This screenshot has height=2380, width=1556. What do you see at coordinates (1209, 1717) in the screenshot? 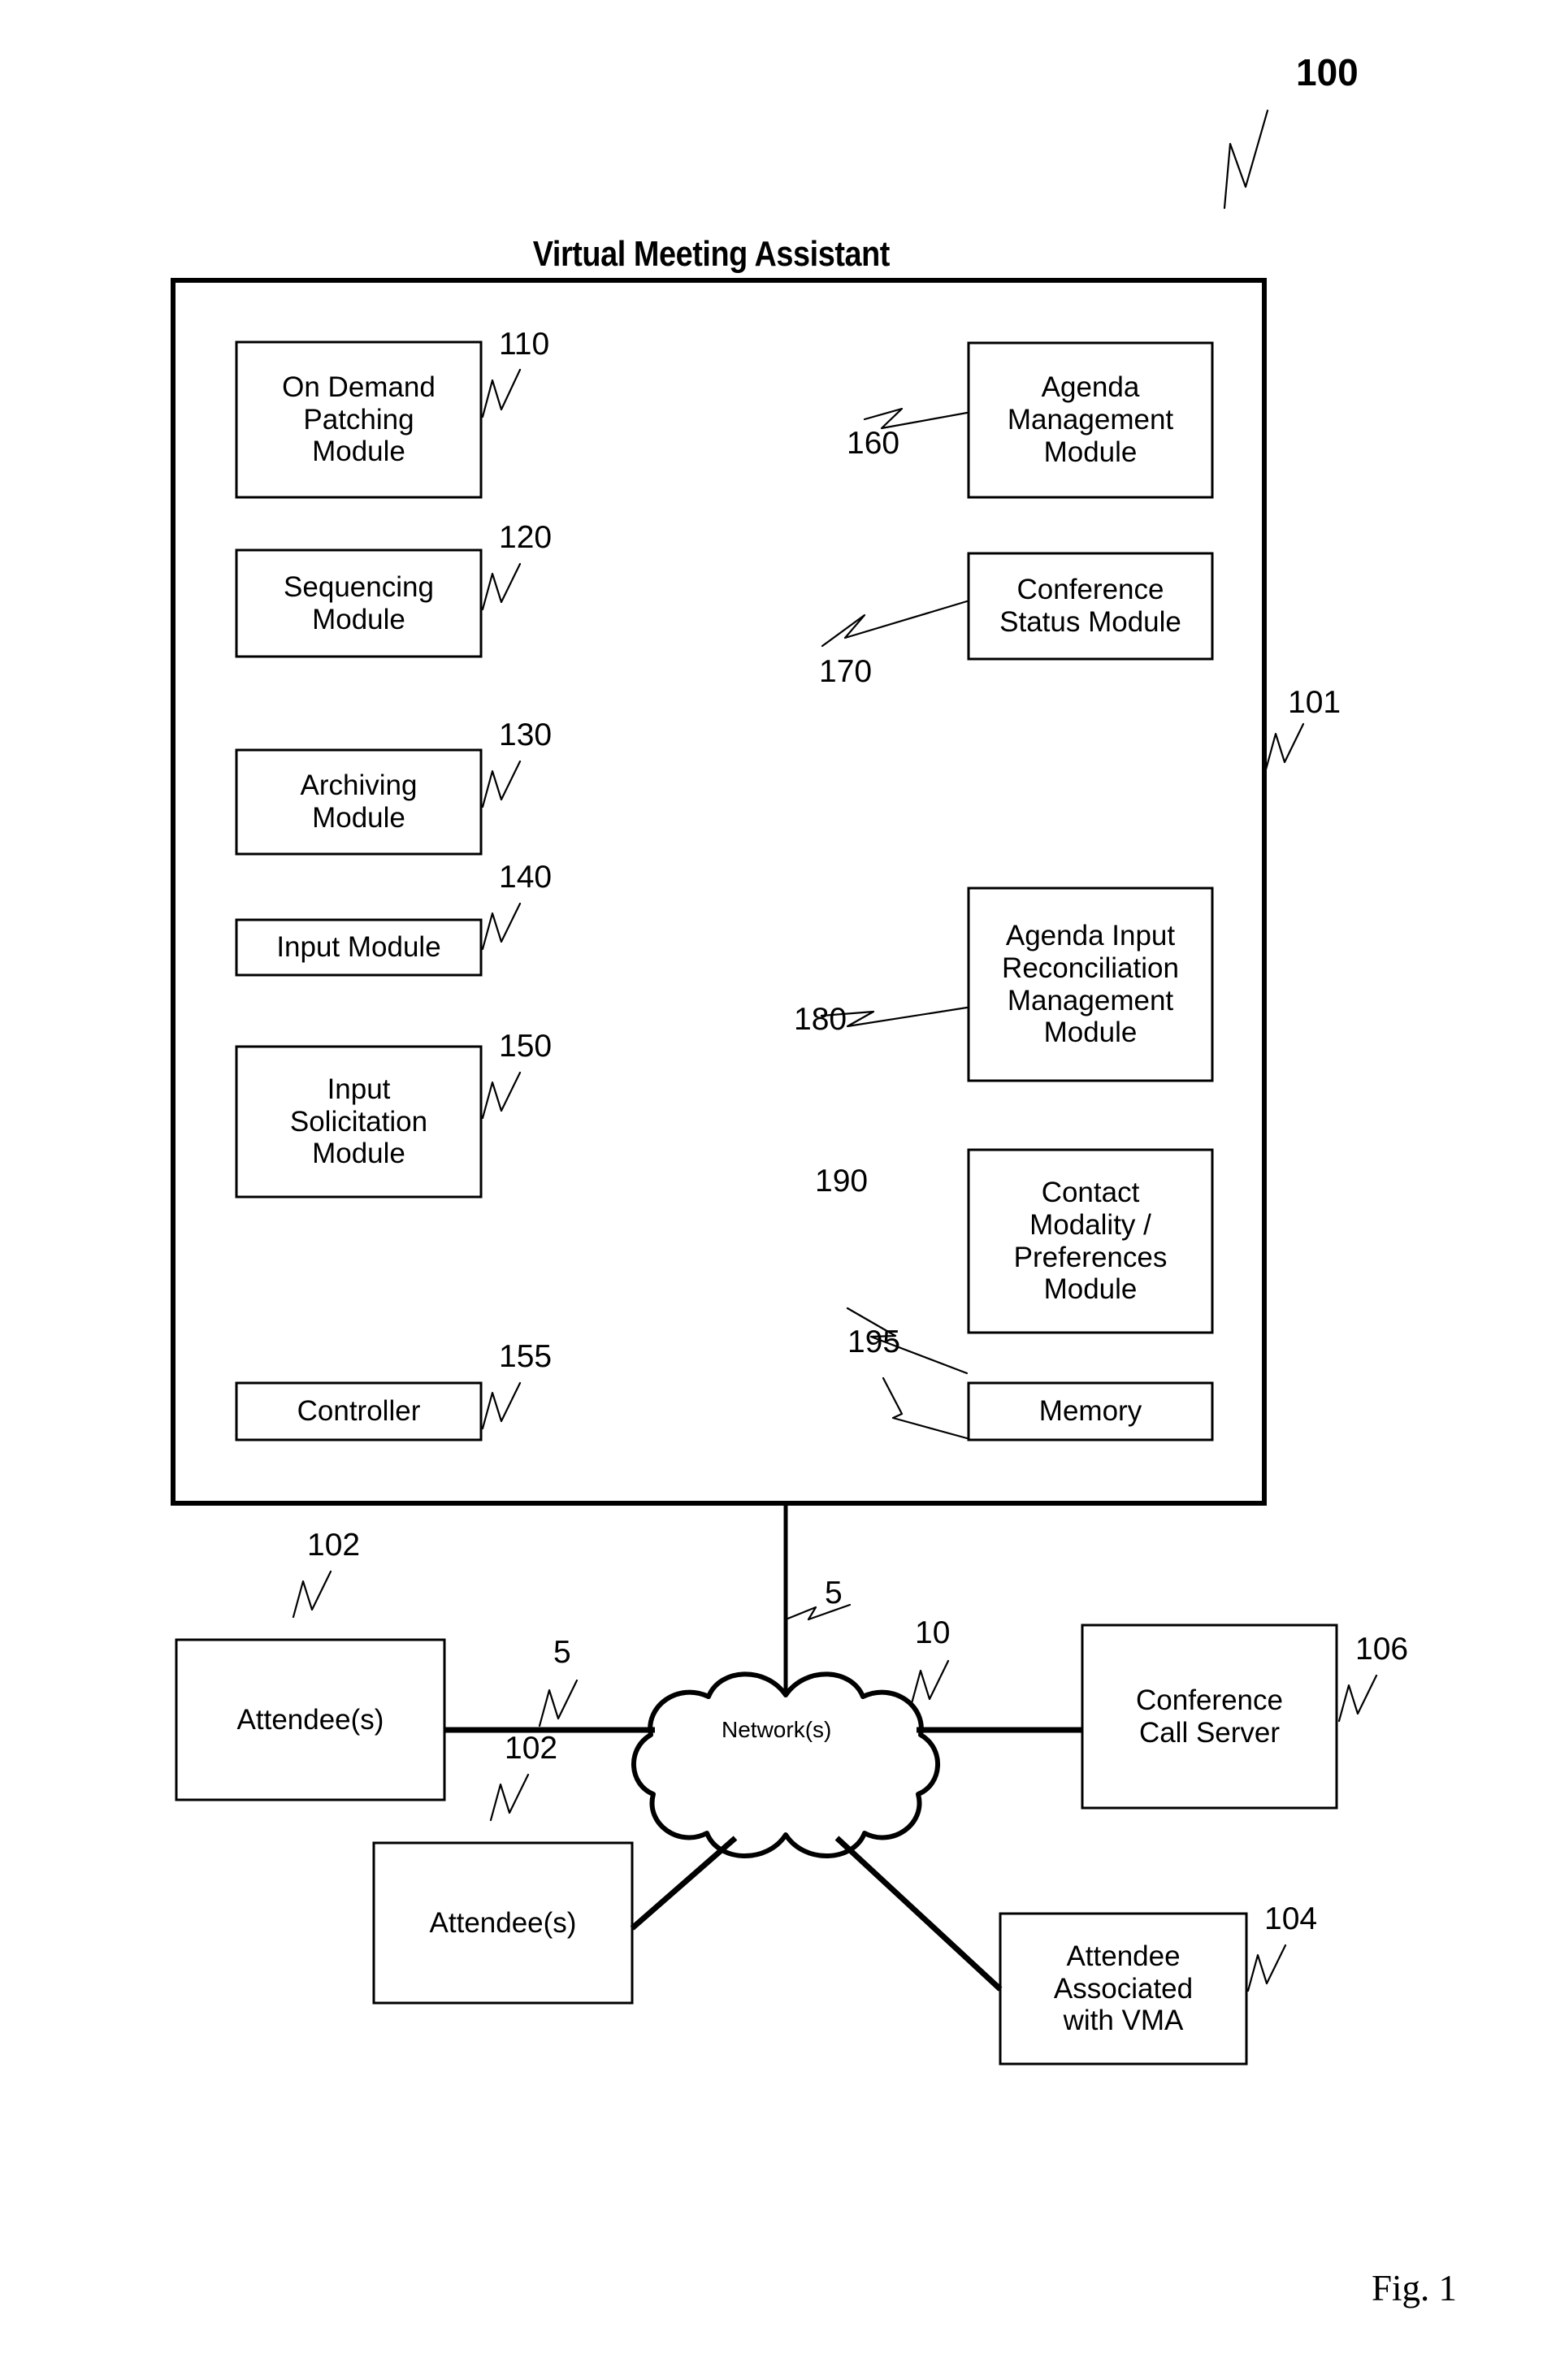
I see `endpoint-label-conference-call-server: Conference Call Server` at bounding box center [1209, 1717].